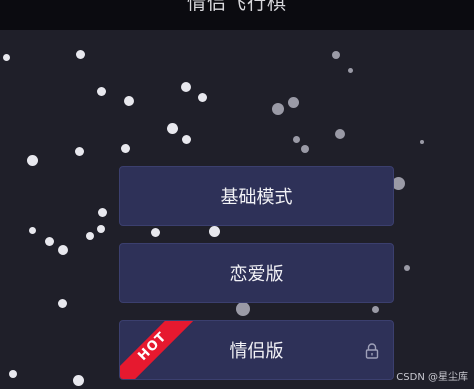  What do you see at coordinates (236, 7) in the screenshot?
I see `page-title: 情侣飞行棋` at bounding box center [236, 7].